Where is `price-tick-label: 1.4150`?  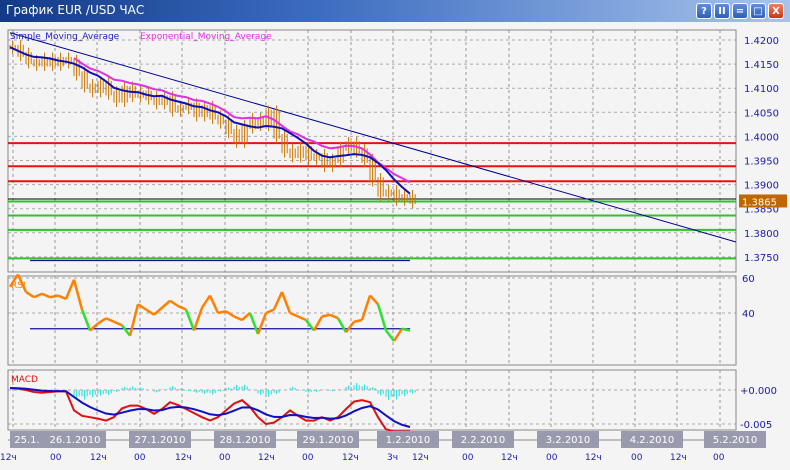
price-tick-label: 1.4150 is located at coordinates (761, 65).